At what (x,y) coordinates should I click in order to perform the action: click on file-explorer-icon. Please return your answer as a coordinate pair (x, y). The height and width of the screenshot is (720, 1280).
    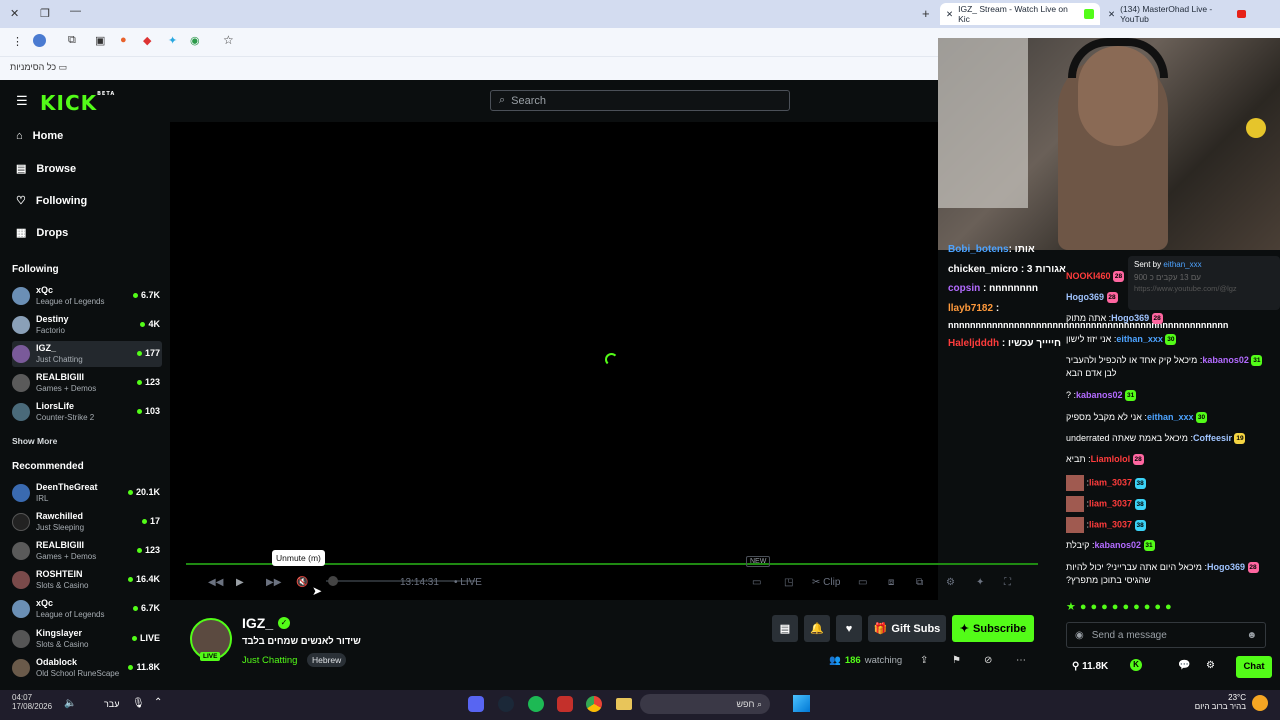
    Looking at the image, I should click on (624, 704).